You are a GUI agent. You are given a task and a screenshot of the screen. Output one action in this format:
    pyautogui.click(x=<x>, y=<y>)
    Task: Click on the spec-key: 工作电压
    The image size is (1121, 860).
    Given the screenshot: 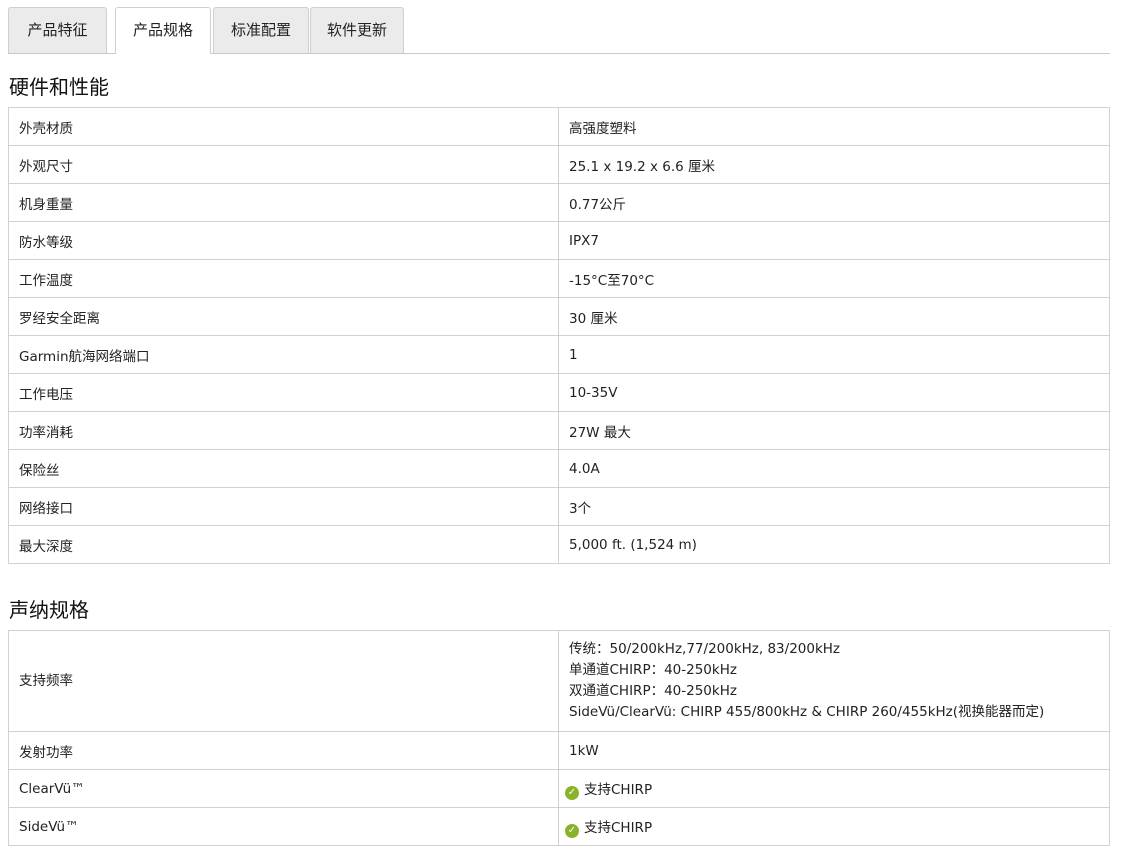 What is the action you would take?
    pyautogui.click(x=283, y=392)
    